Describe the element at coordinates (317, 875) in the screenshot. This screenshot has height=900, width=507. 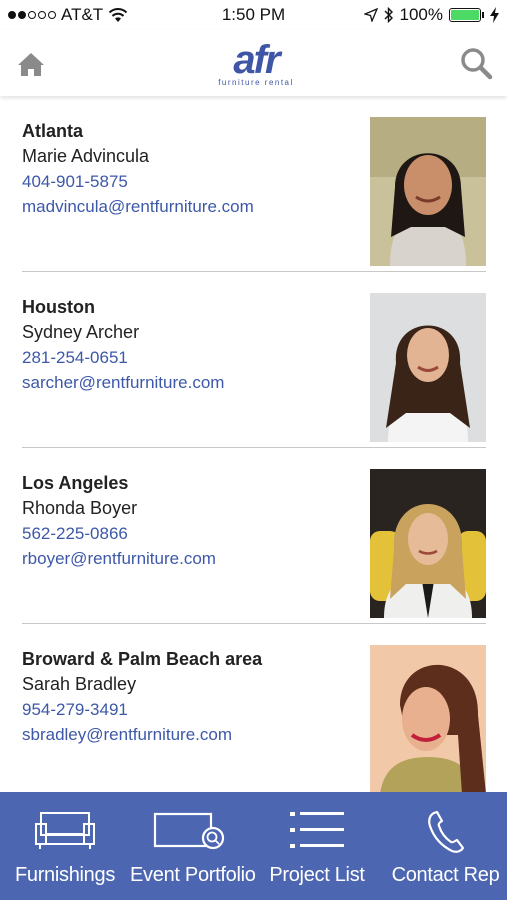
I see `nav-project-list-label: Project List` at that location.